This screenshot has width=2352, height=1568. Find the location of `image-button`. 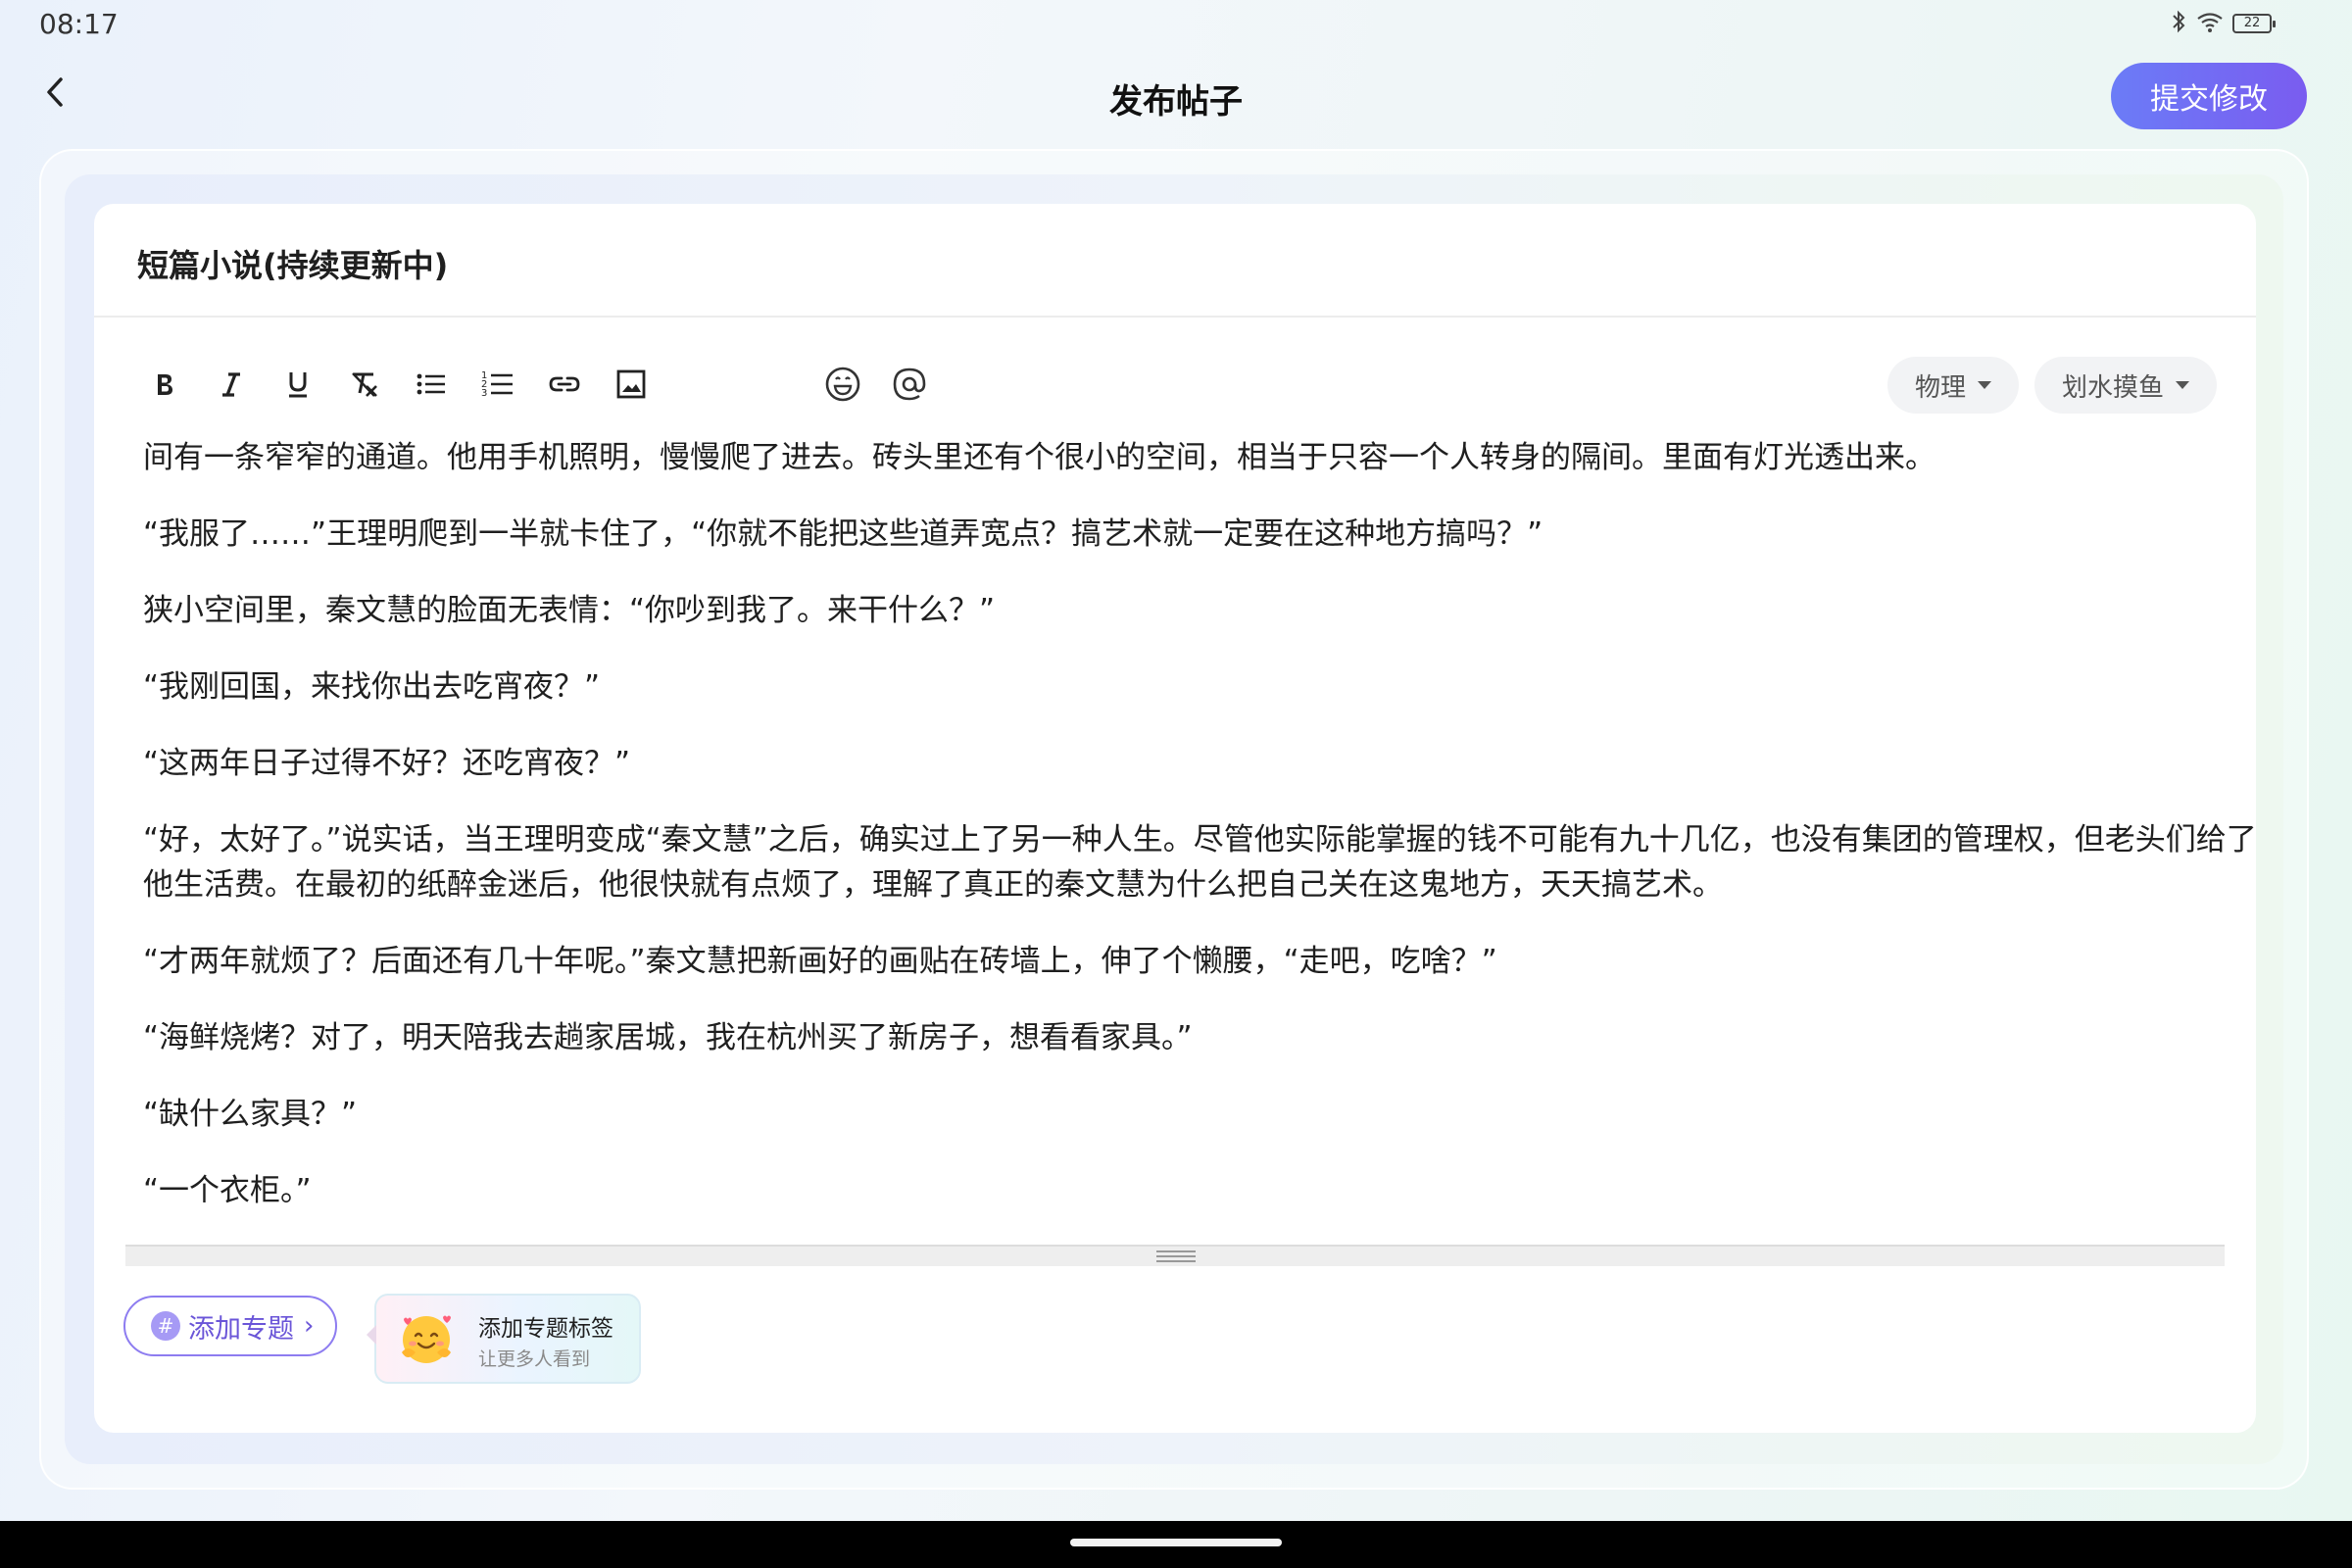

image-button is located at coordinates (631, 386).